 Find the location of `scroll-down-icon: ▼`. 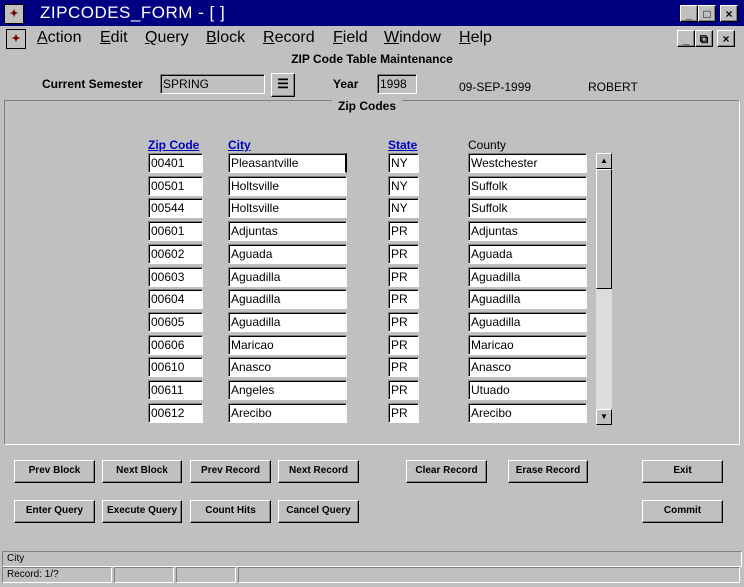

scroll-down-icon: ▼ is located at coordinates (604, 417).